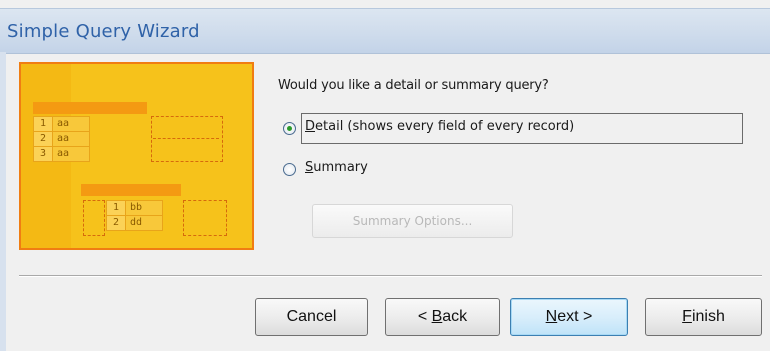 The height and width of the screenshot is (351, 770). I want to click on finish-button: Finish, so click(703, 317).